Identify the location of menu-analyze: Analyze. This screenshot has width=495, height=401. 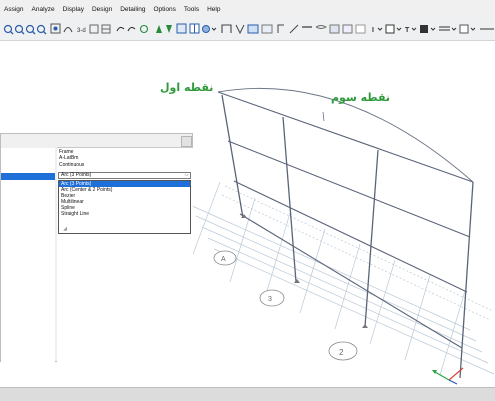
(43, 9).